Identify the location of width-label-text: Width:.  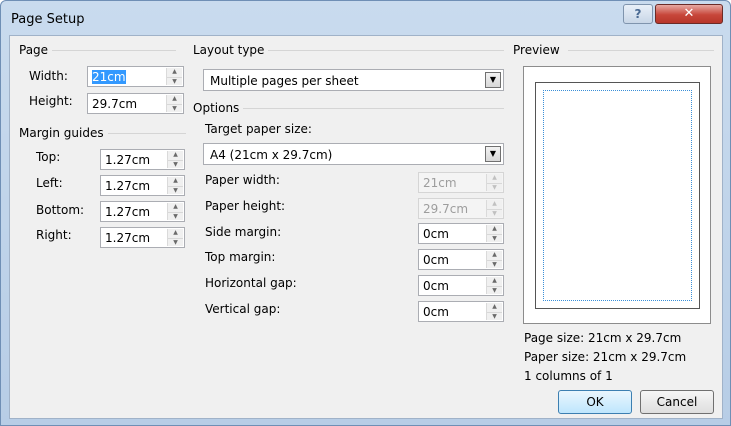
(48, 76).